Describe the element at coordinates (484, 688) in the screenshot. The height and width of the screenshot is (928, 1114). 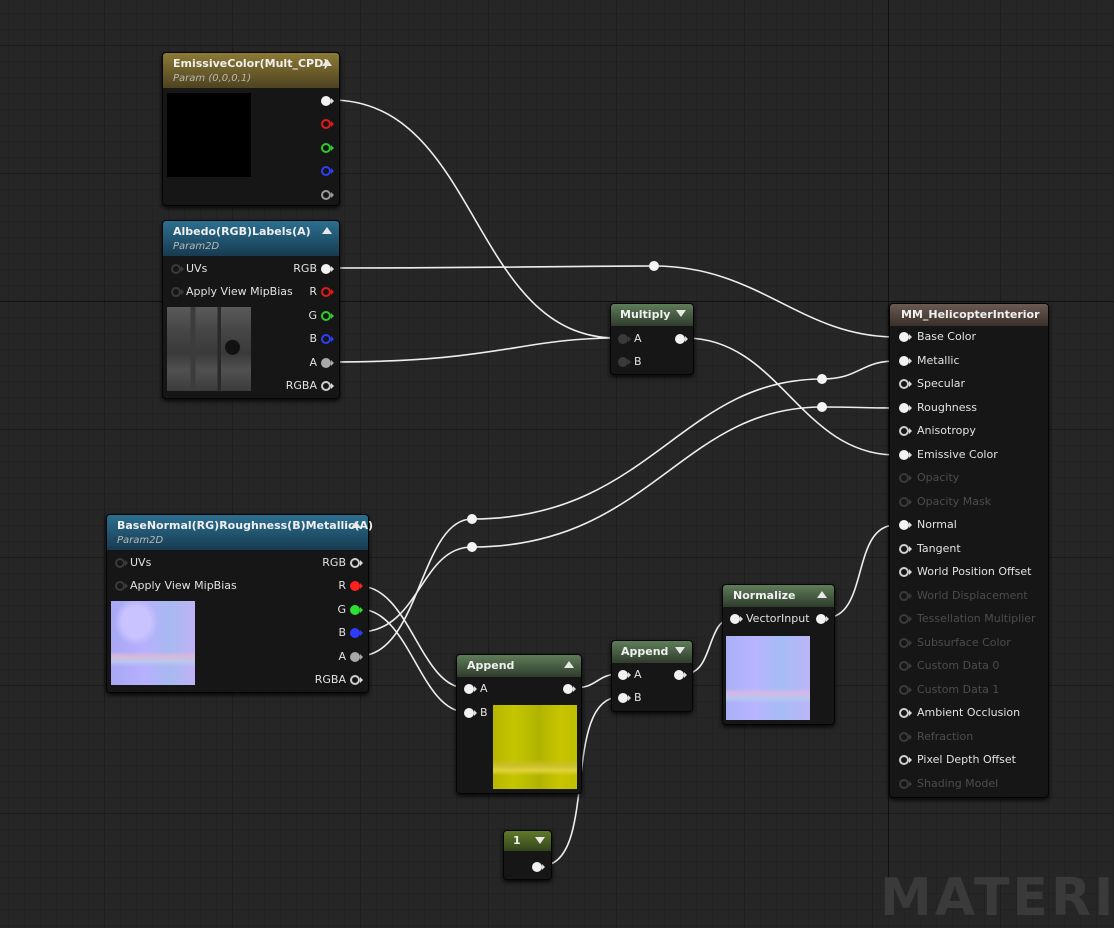
I see `pin-label: A` at that location.